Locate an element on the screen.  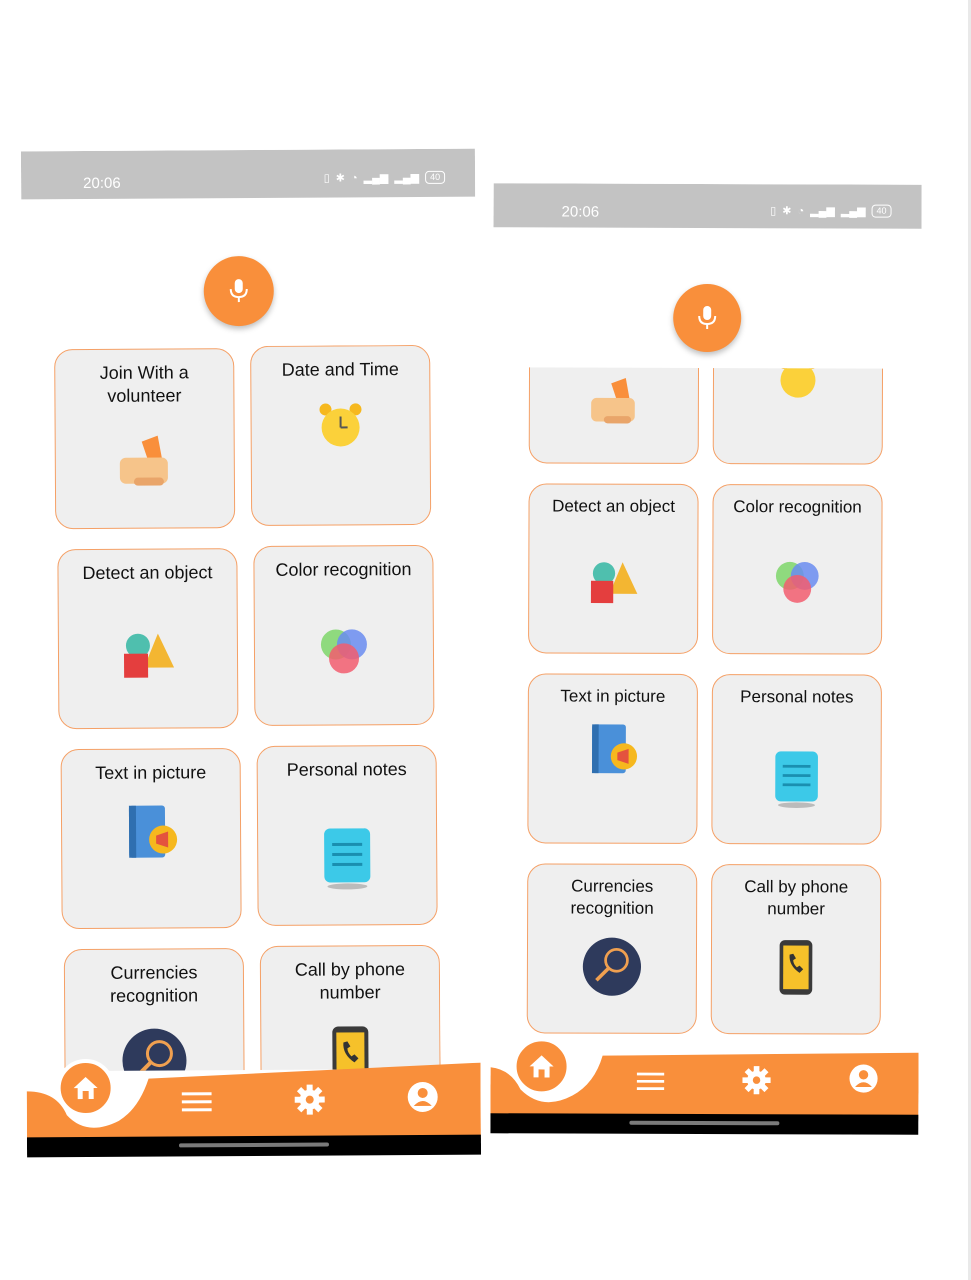
card-join-volunteer is located at coordinates (614, 415).